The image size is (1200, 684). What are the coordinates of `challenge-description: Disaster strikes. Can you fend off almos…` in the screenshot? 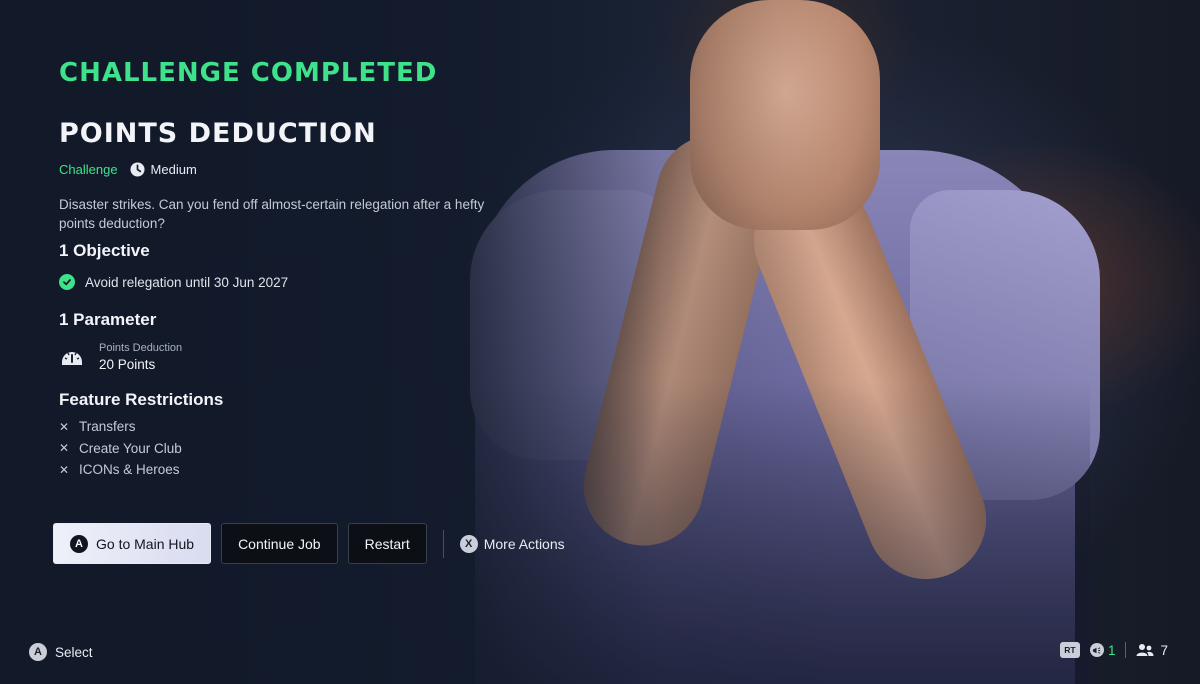 It's located at (272, 214).